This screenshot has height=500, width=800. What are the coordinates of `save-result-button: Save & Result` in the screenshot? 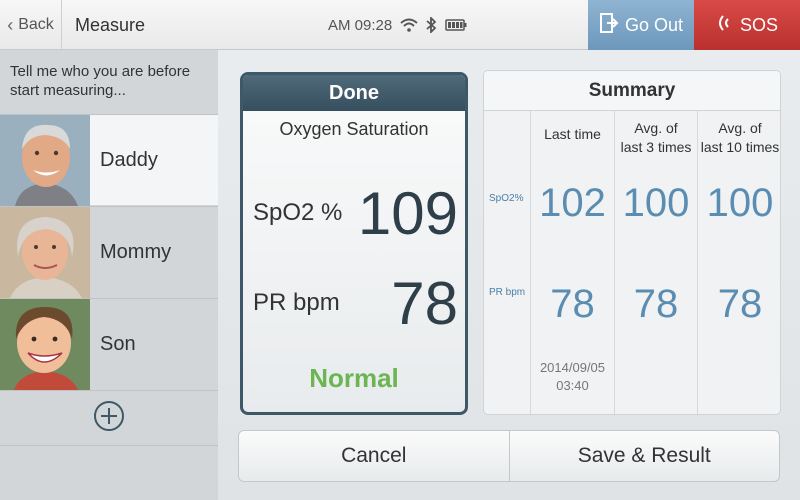 It's located at (644, 456).